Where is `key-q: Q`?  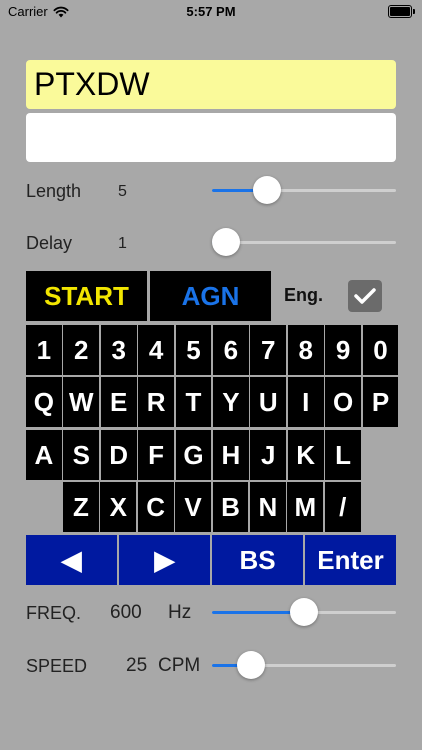
key-q: Q is located at coordinates (44, 402).